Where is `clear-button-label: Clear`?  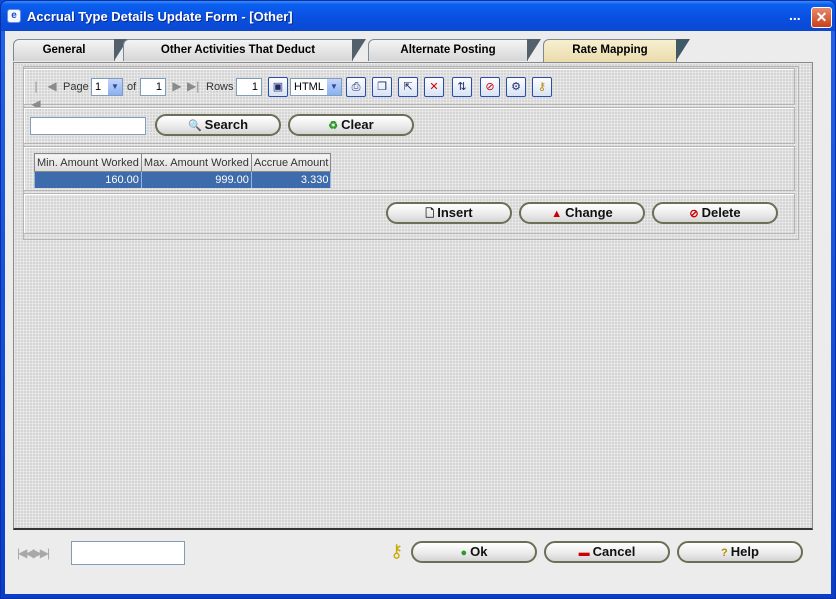 clear-button-label: Clear is located at coordinates (357, 124).